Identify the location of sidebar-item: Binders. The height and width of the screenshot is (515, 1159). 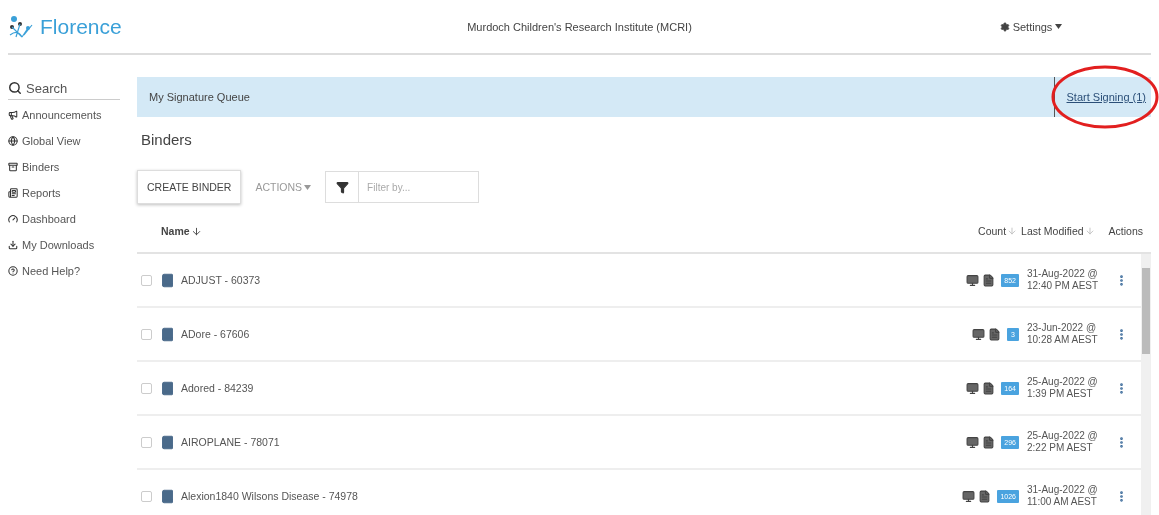
(64, 167).